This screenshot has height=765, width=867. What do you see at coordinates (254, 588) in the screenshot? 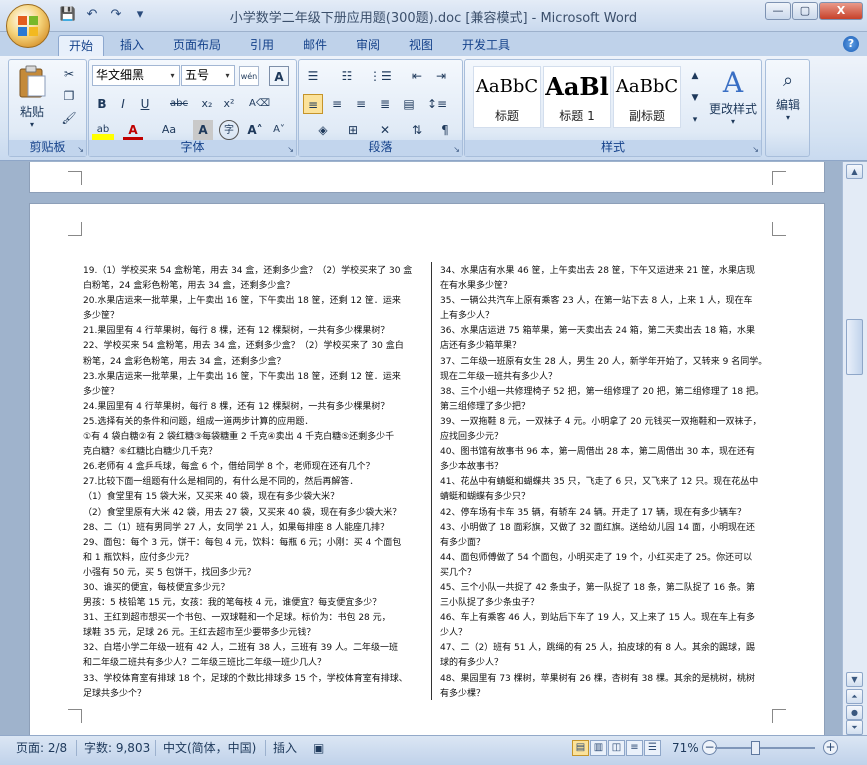
I see `text-line: 30、谁买的便宜，每枝便宜多少元？` at bounding box center [254, 588].